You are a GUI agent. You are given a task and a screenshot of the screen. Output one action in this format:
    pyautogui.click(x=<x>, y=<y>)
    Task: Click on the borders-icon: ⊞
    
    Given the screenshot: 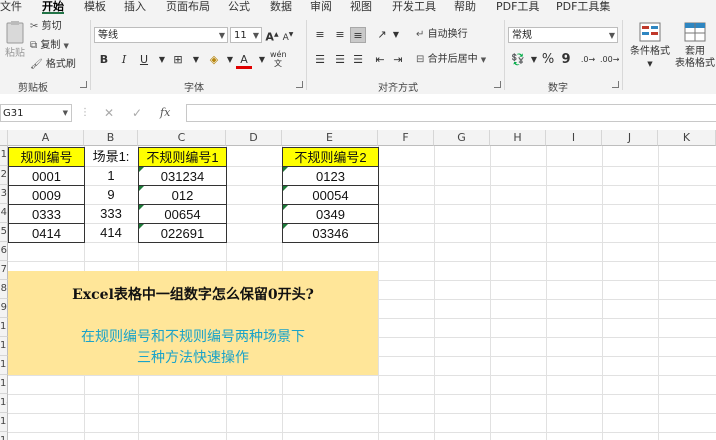 What is the action you would take?
    pyautogui.click(x=178, y=60)
    